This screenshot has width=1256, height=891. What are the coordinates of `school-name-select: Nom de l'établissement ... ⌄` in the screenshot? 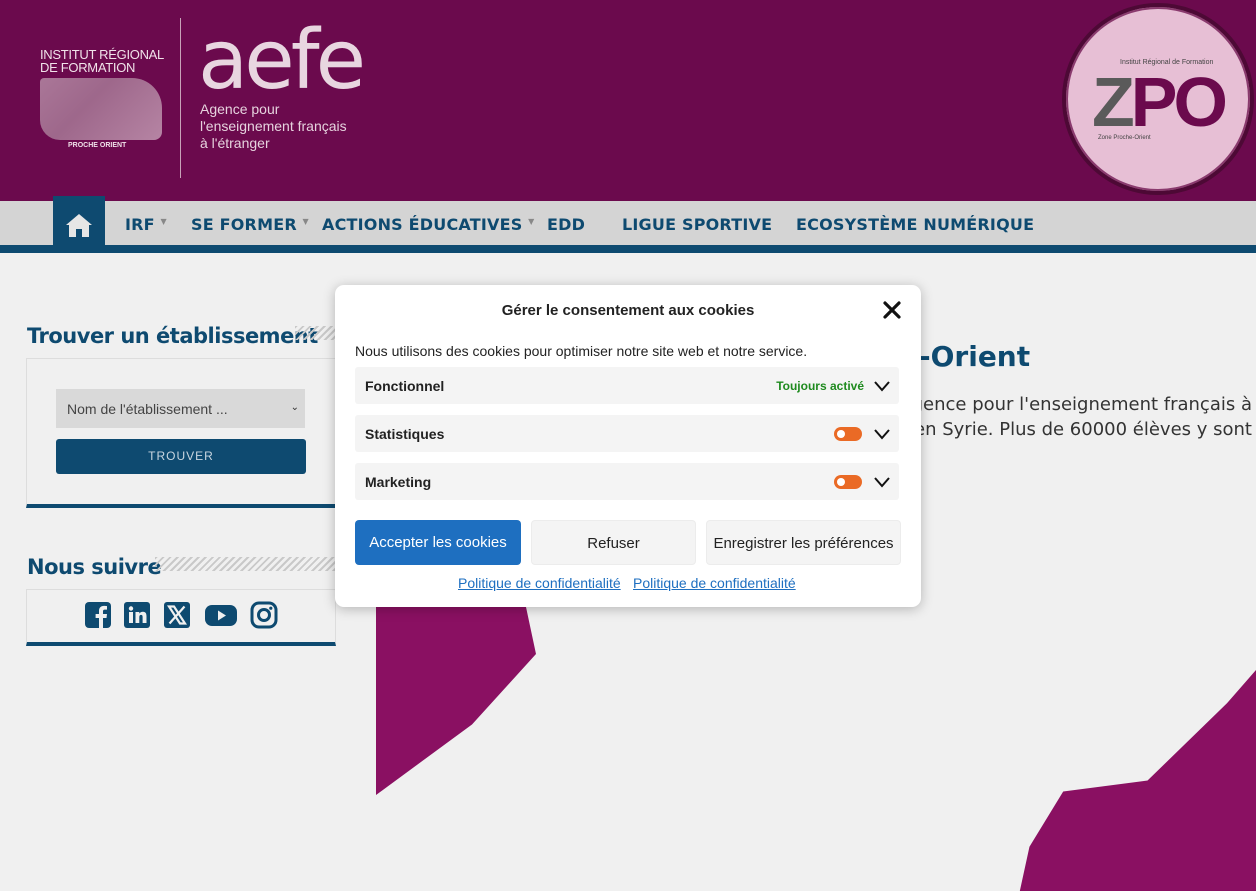 It's located at (180, 408).